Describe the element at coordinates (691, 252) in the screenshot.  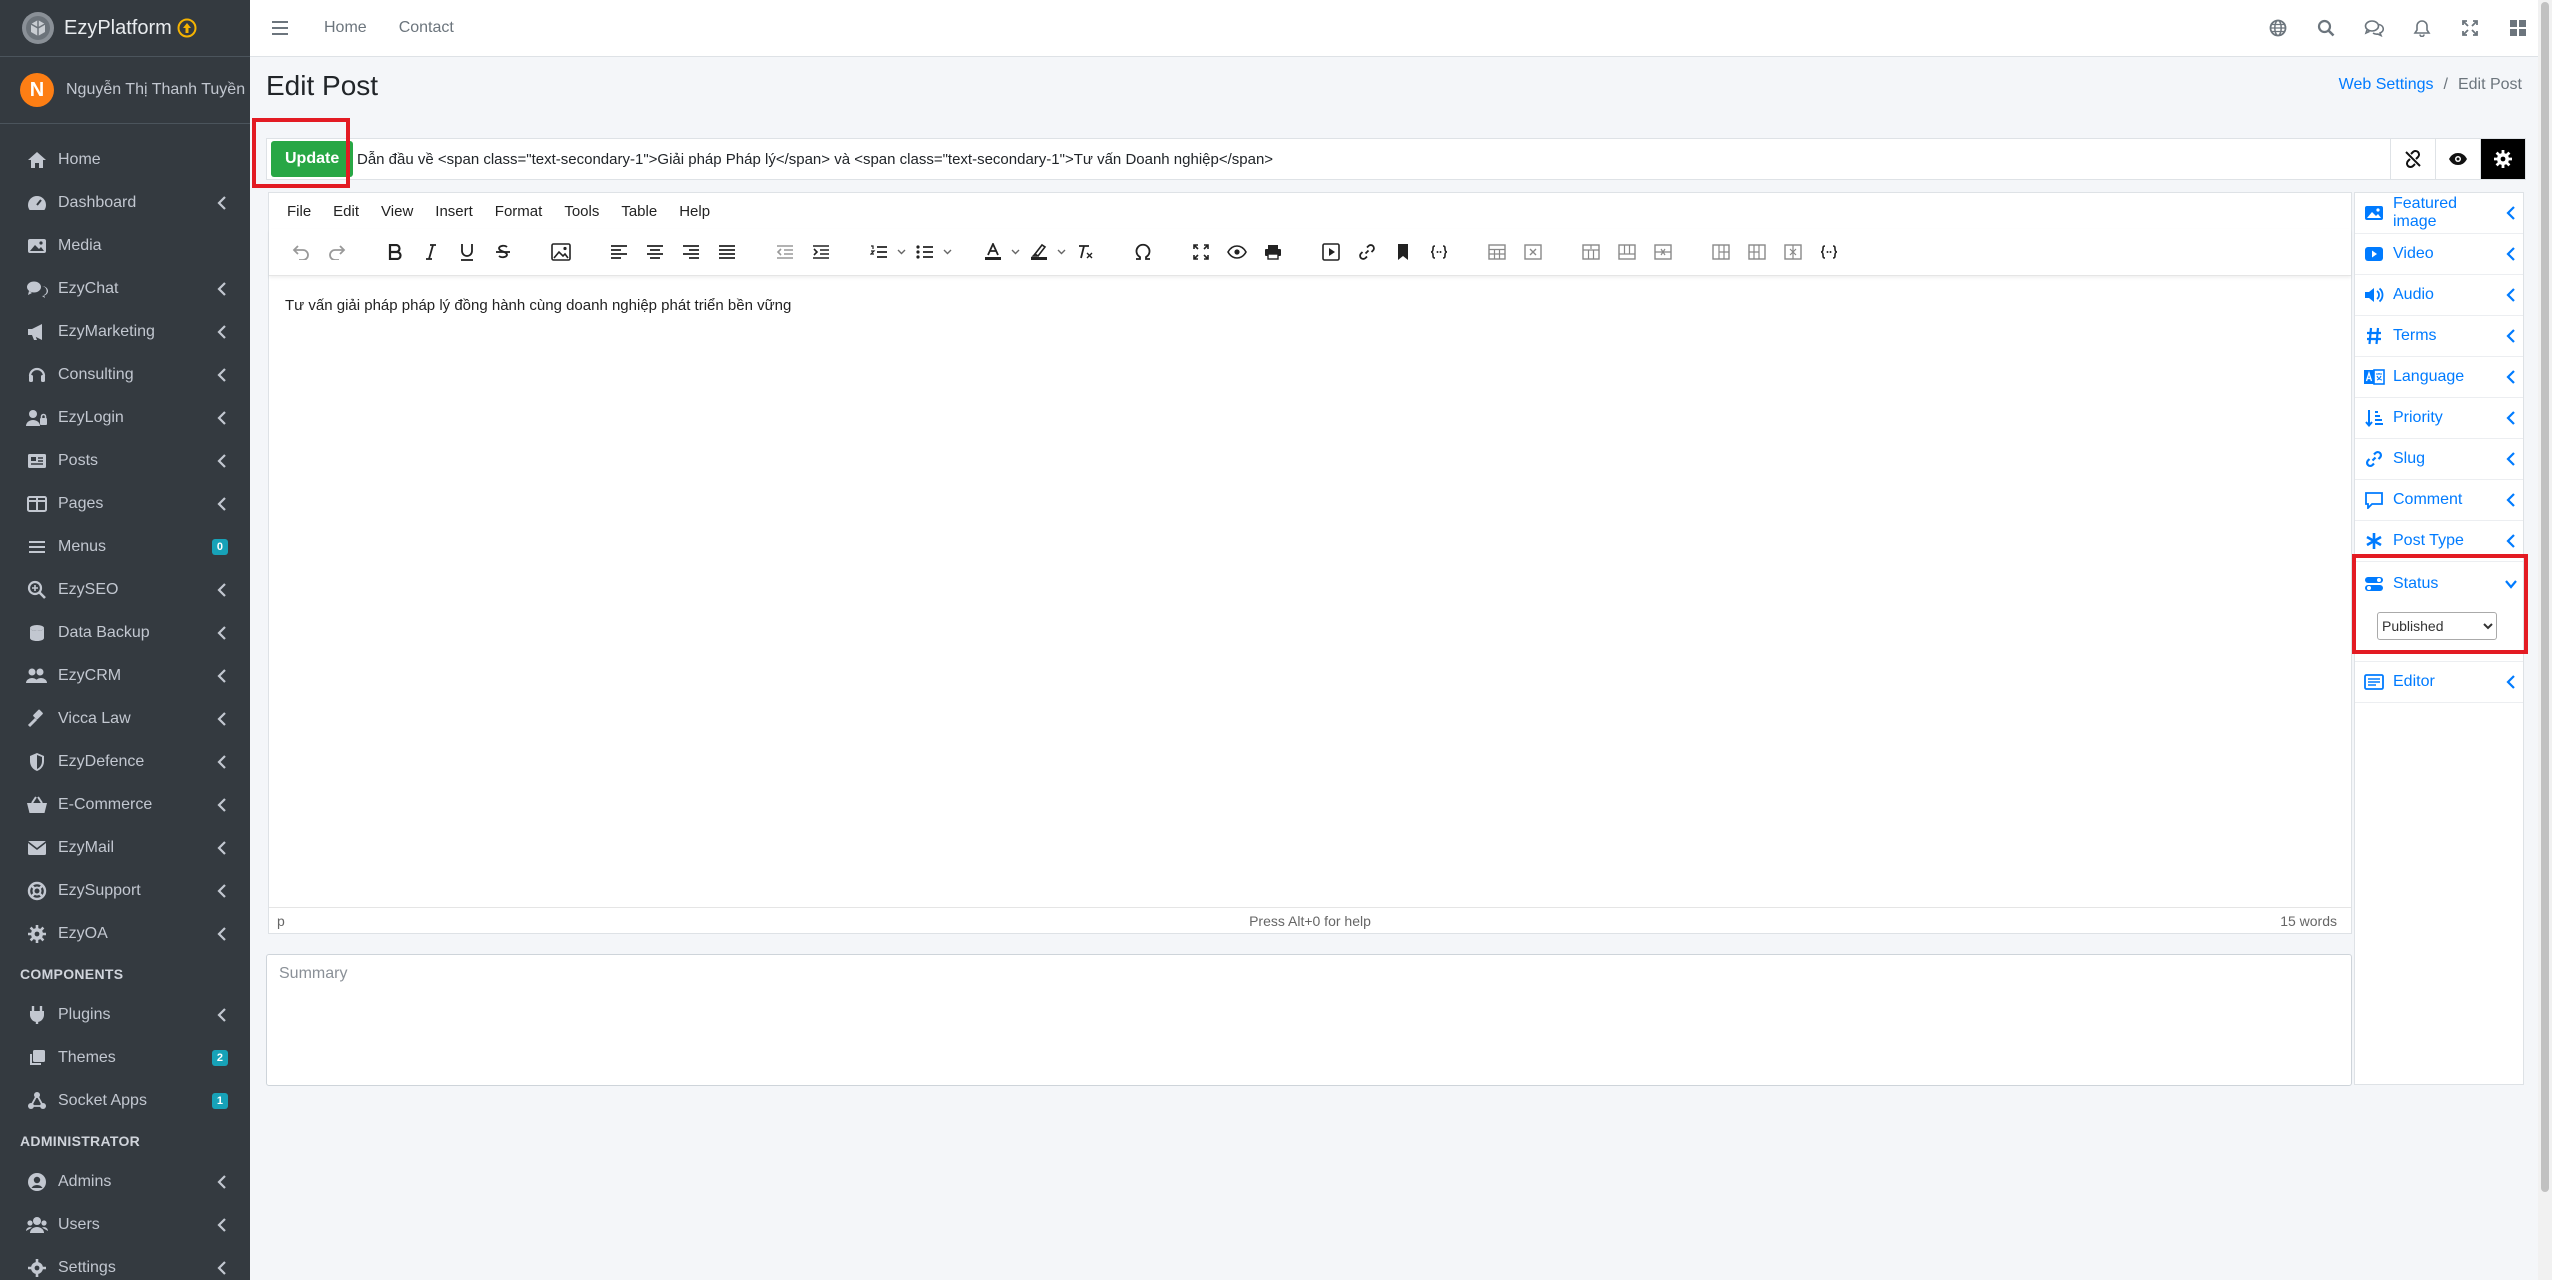
I see `align-right-icon` at that location.